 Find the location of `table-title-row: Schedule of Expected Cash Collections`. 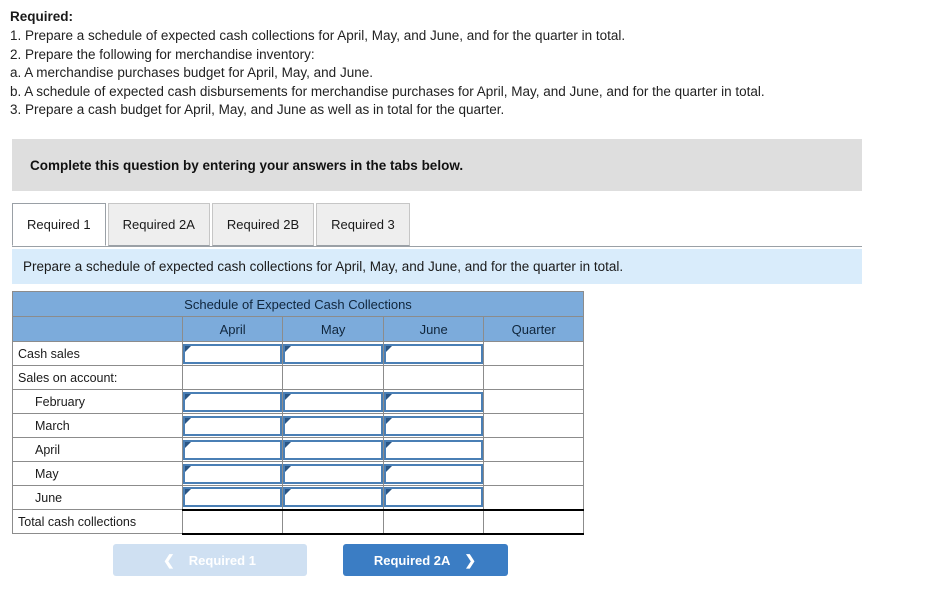

table-title-row: Schedule of Expected Cash Collections is located at coordinates (298, 304).